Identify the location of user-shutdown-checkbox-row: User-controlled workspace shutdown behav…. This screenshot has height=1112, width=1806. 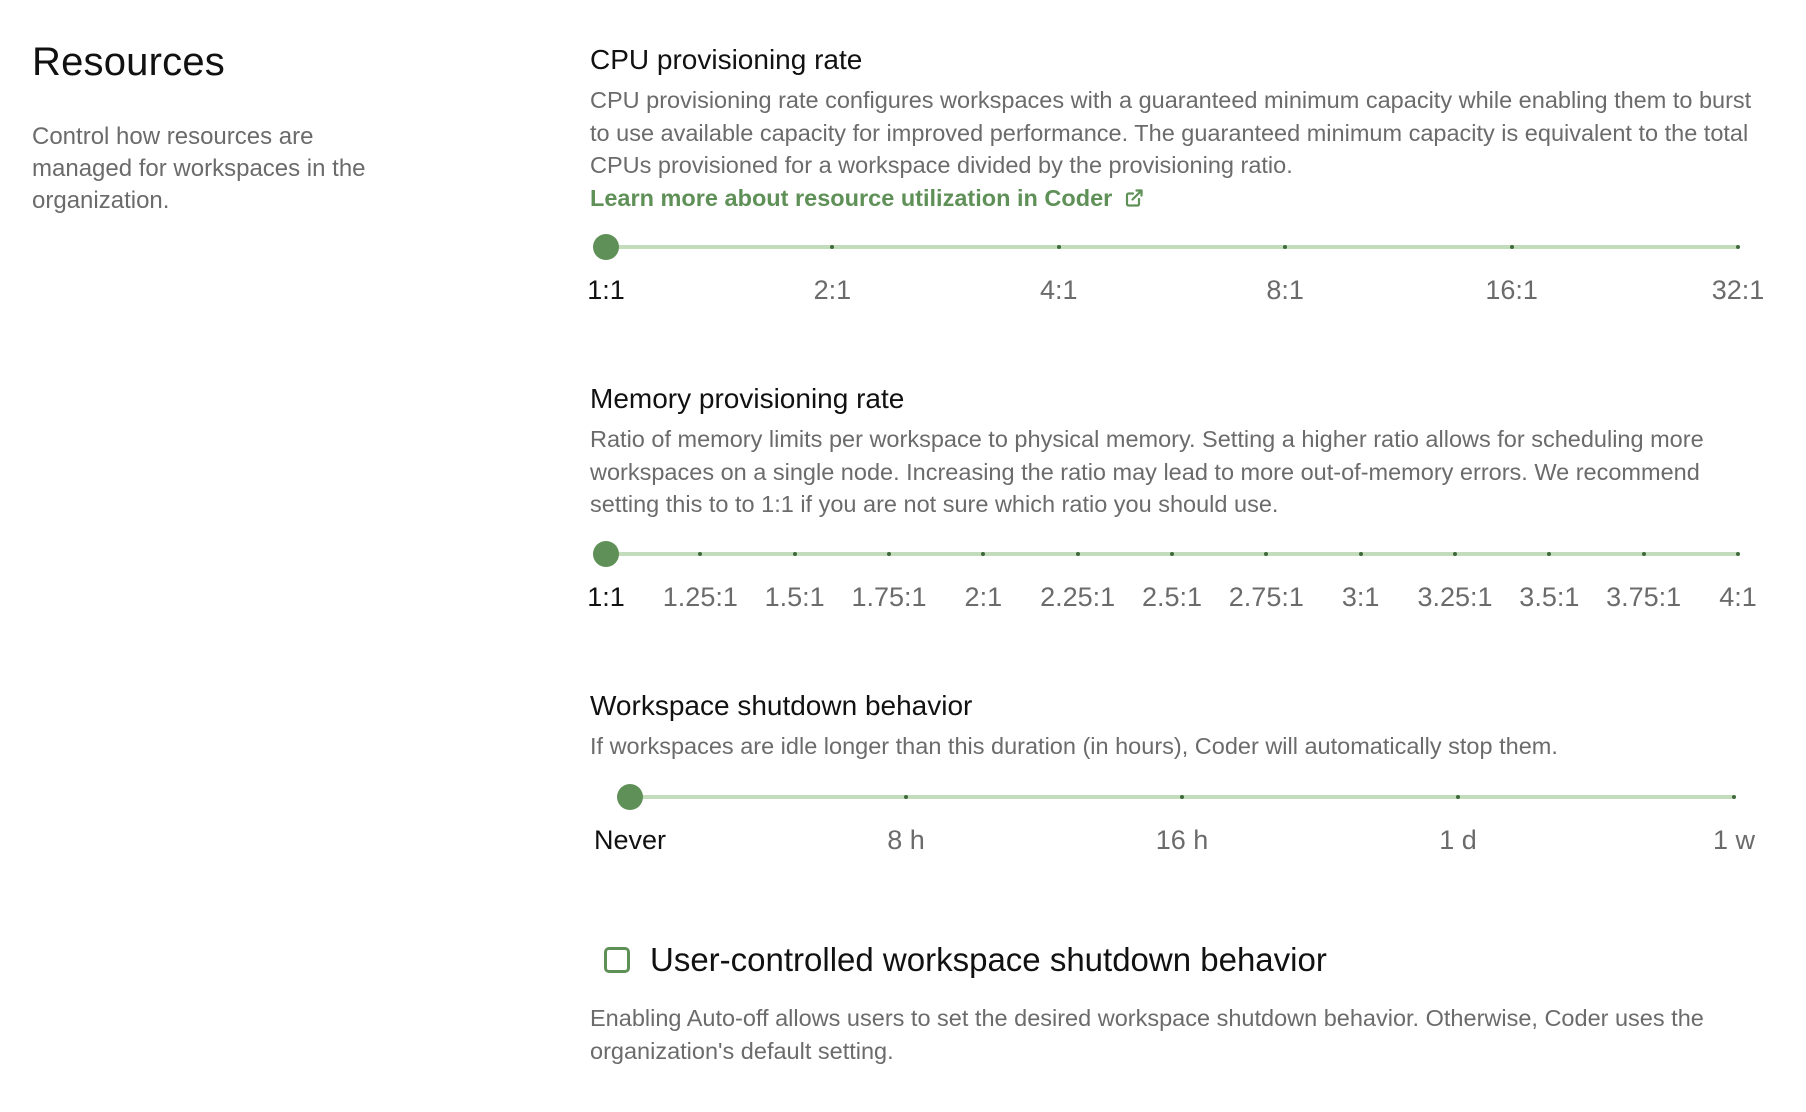
(965, 960).